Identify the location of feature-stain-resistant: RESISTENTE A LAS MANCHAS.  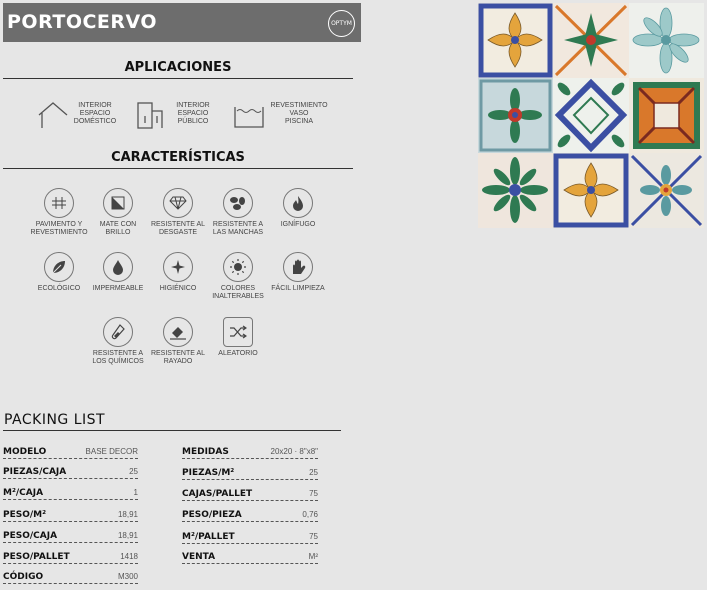
(238, 212).